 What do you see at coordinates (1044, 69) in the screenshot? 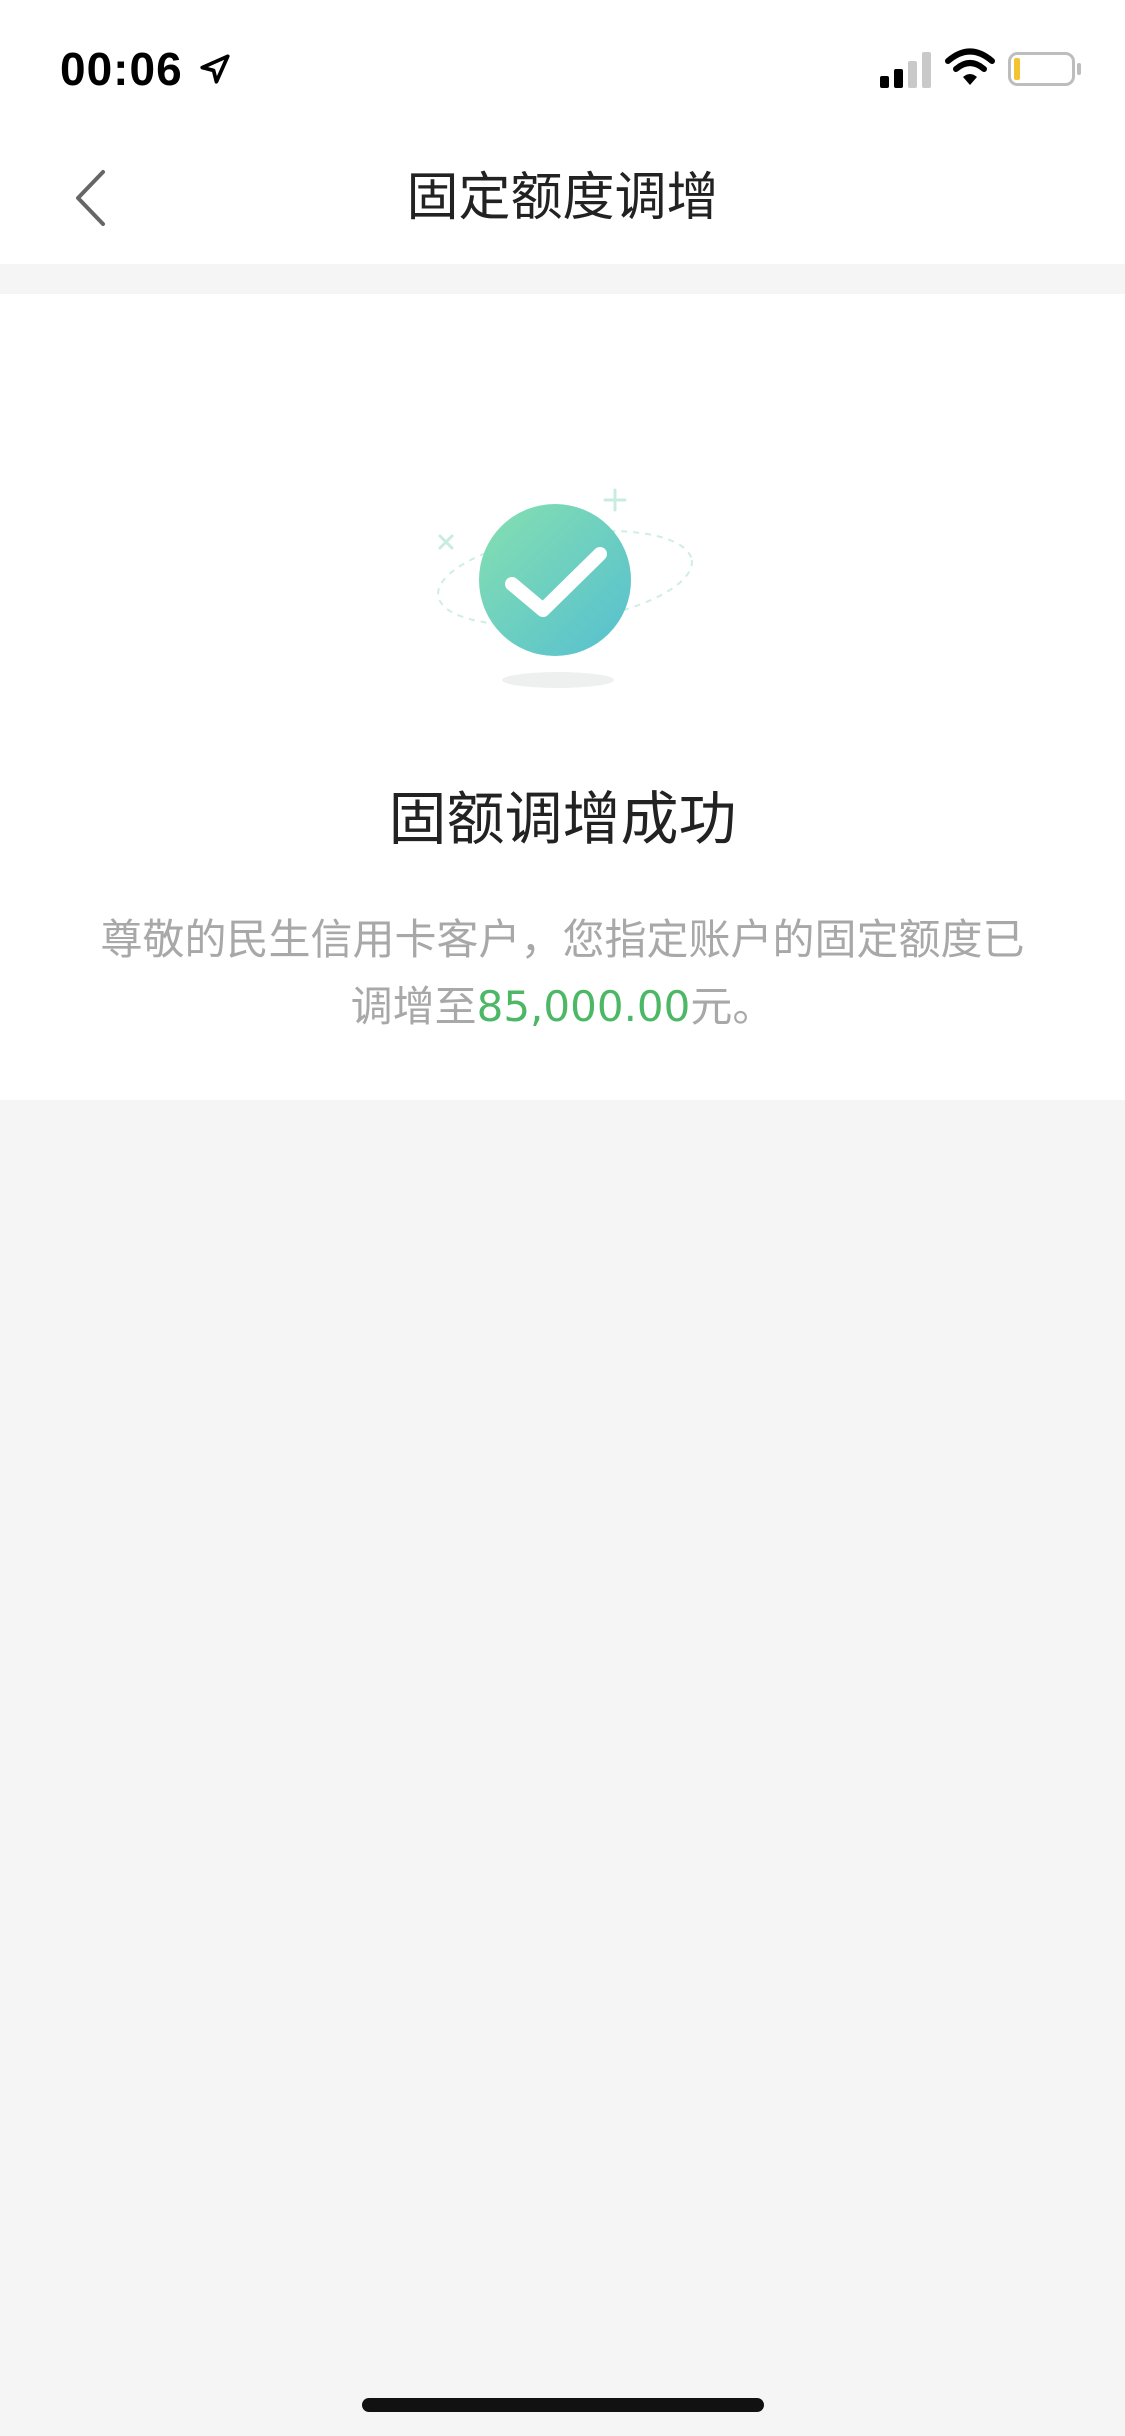
I see `battery-icon` at bounding box center [1044, 69].